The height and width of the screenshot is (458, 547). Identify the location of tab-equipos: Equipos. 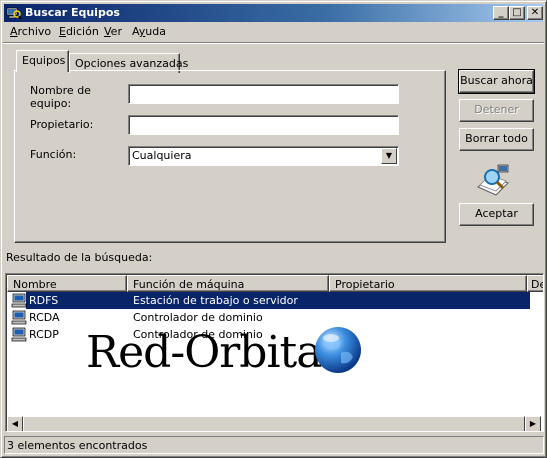
(42, 61).